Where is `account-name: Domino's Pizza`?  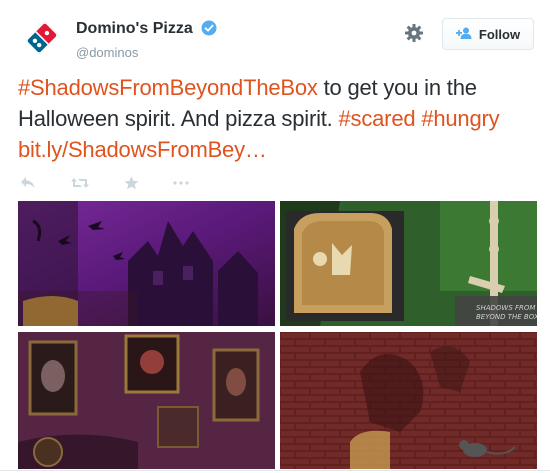 account-name: Domino's Pizza is located at coordinates (134, 28).